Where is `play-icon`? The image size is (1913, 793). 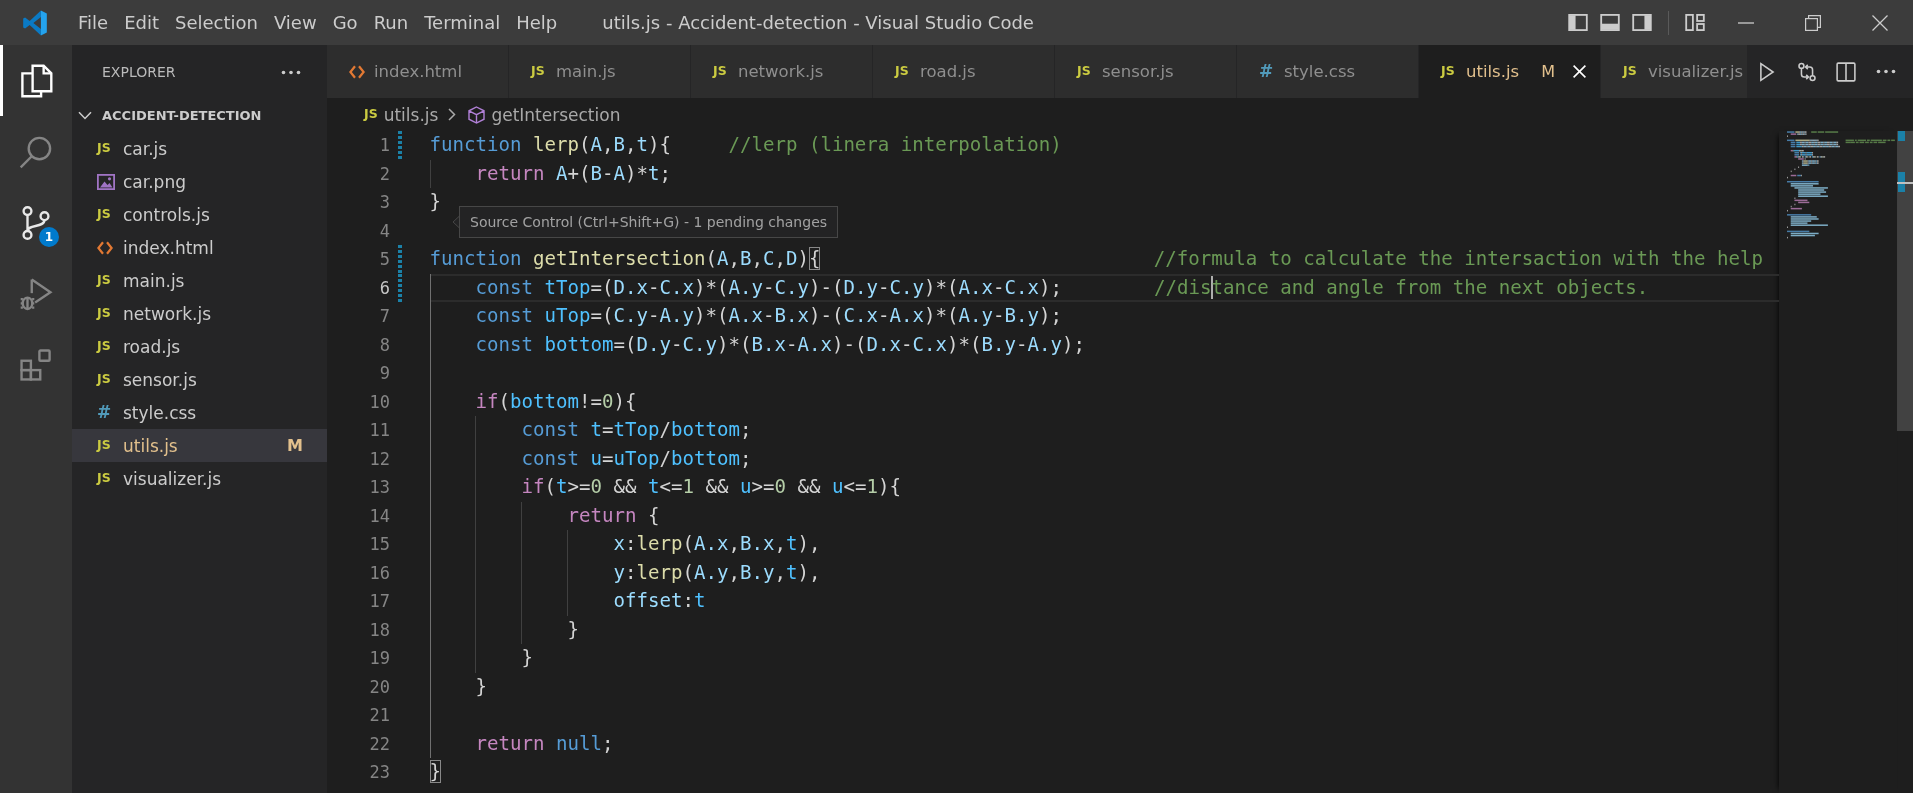 play-icon is located at coordinates (1767, 71).